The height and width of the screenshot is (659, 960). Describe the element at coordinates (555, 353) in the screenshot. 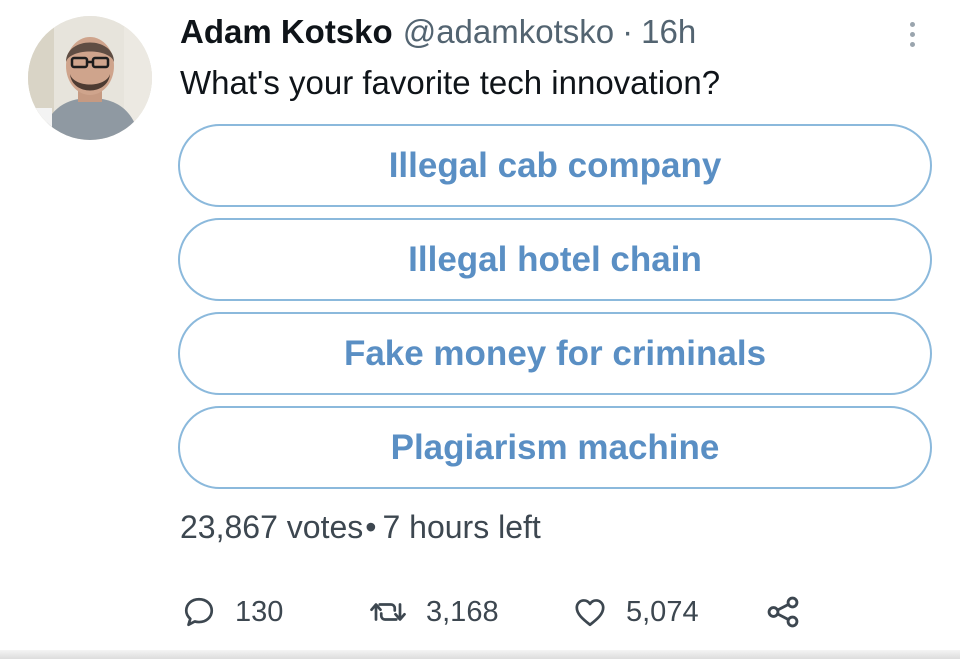

I see `poll-option-3: Fake money for criminals` at that location.